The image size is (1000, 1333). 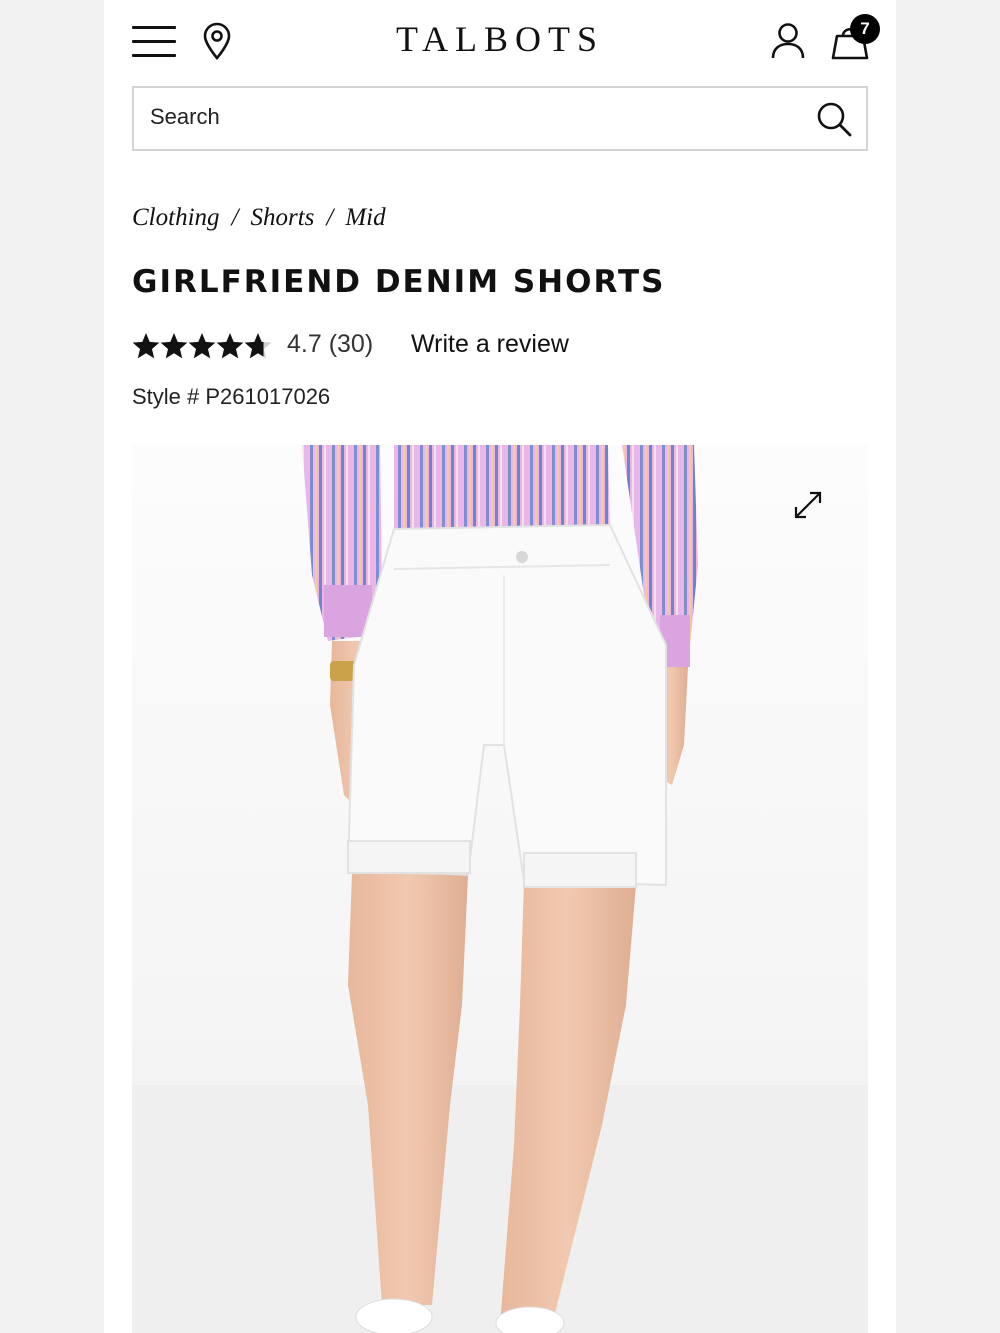 I want to click on account-icon, so click(x=788, y=41).